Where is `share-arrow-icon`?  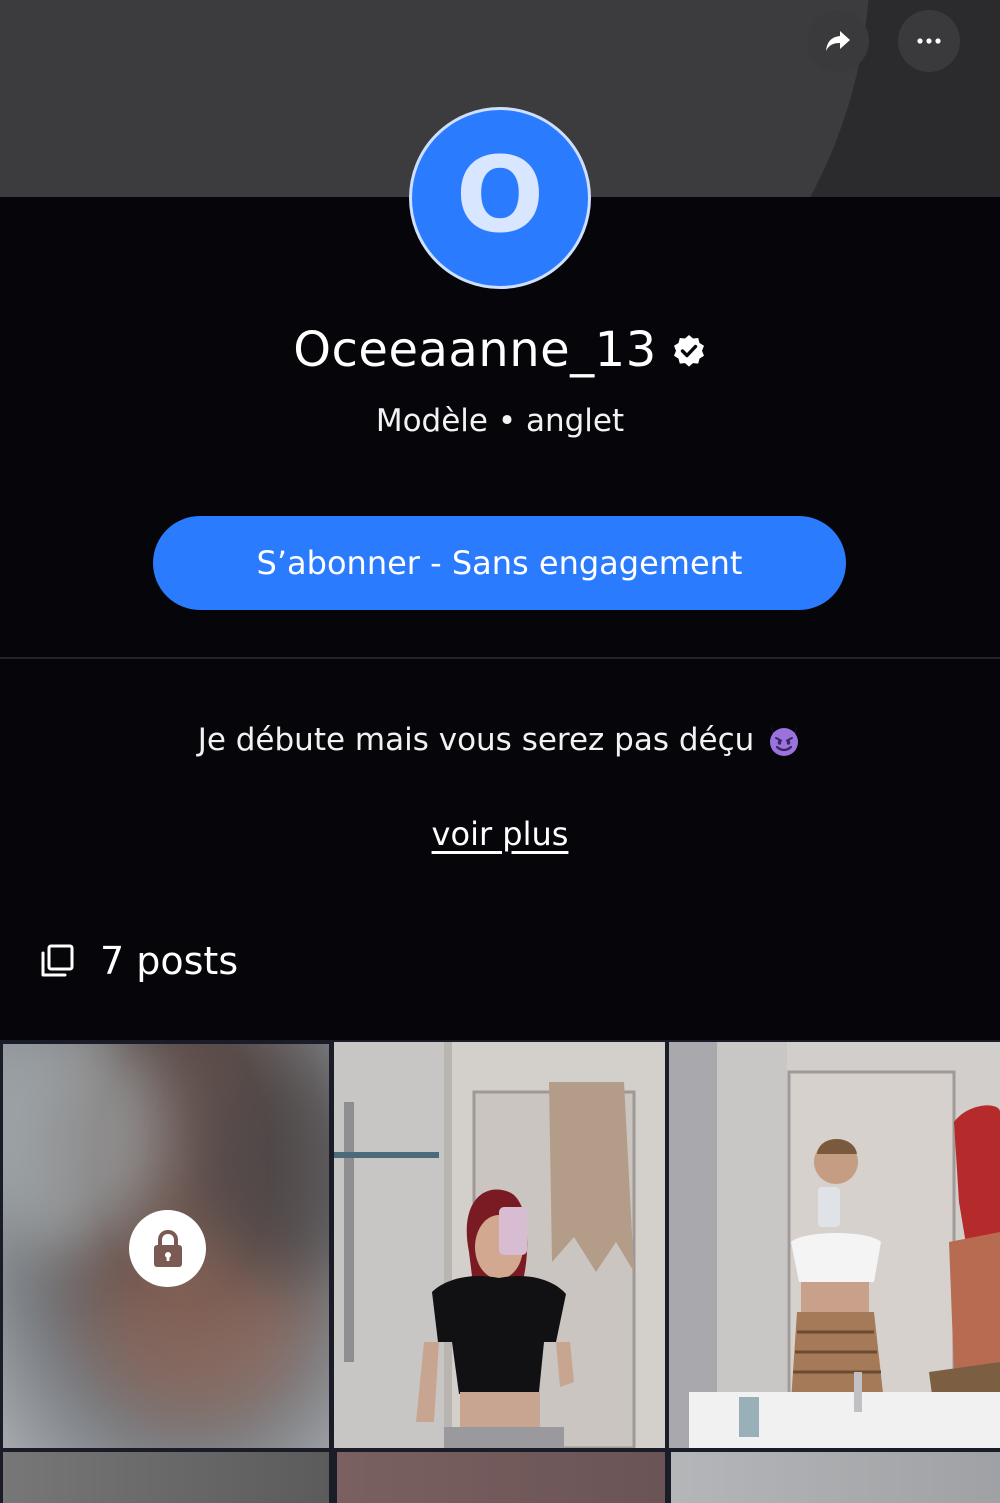 share-arrow-icon is located at coordinates (838, 41).